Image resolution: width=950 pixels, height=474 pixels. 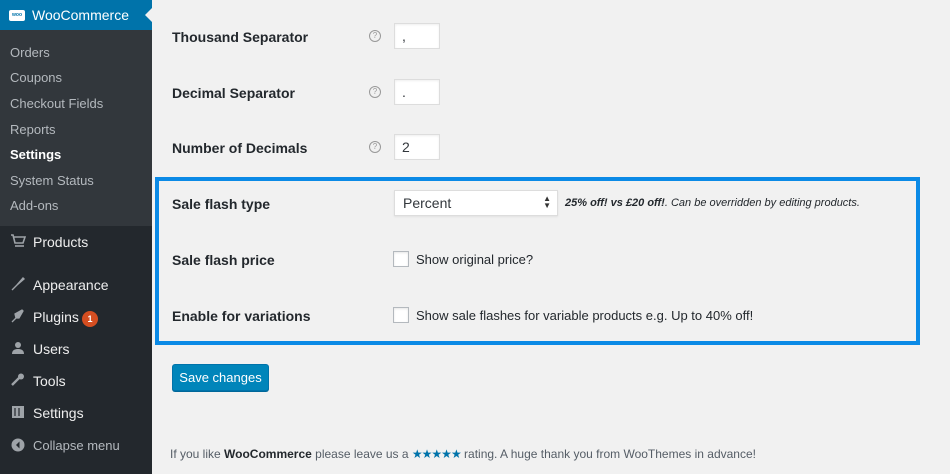 I want to click on submenu-reports: Reports, so click(x=33, y=129).